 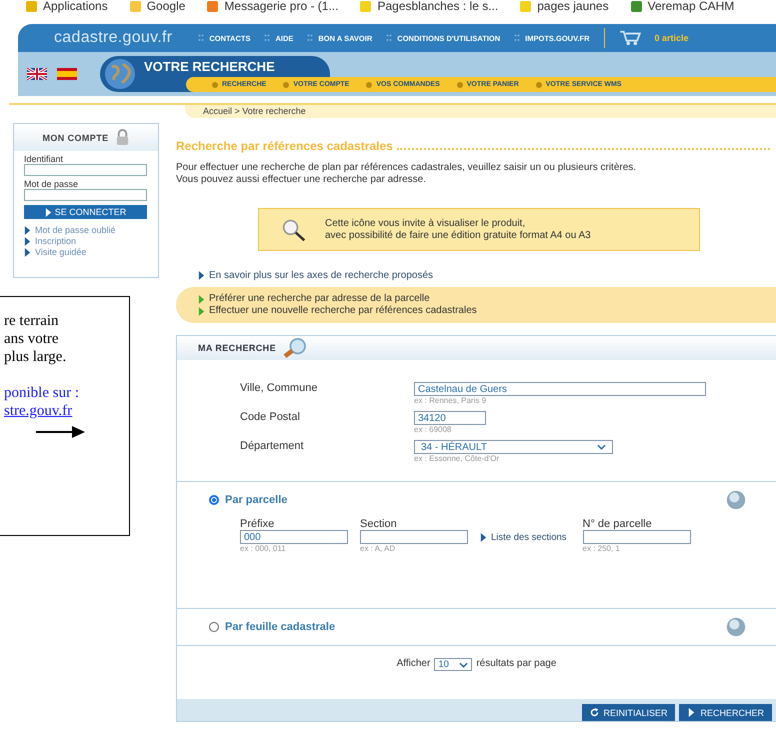 What do you see at coordinates (42, 393) in the screenshot?
I see `note-text: ponible sur :` at bounding box center [42, 393].